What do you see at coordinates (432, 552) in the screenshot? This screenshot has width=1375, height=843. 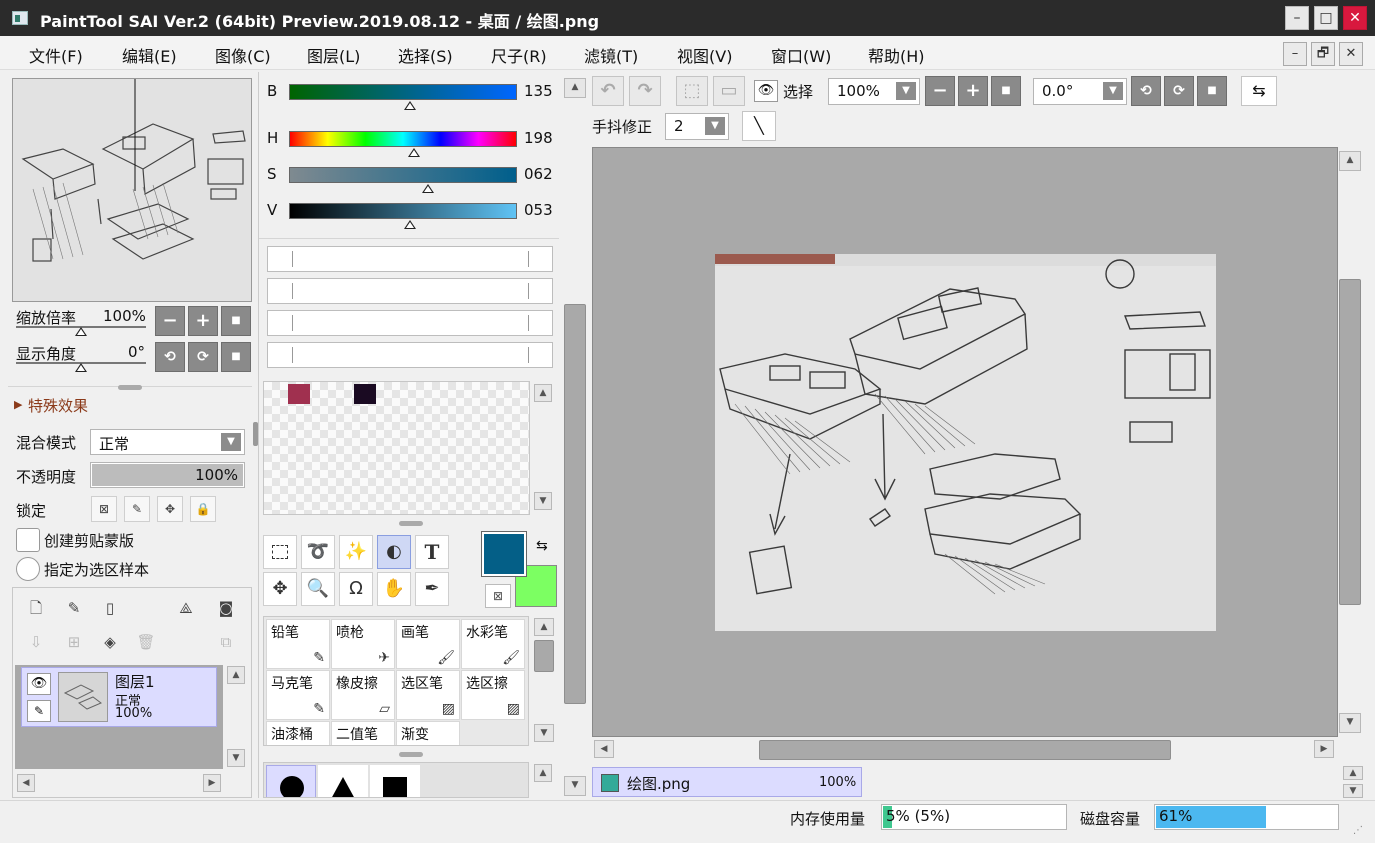 I see `text-tool: T` at bounding box center [432, 552].